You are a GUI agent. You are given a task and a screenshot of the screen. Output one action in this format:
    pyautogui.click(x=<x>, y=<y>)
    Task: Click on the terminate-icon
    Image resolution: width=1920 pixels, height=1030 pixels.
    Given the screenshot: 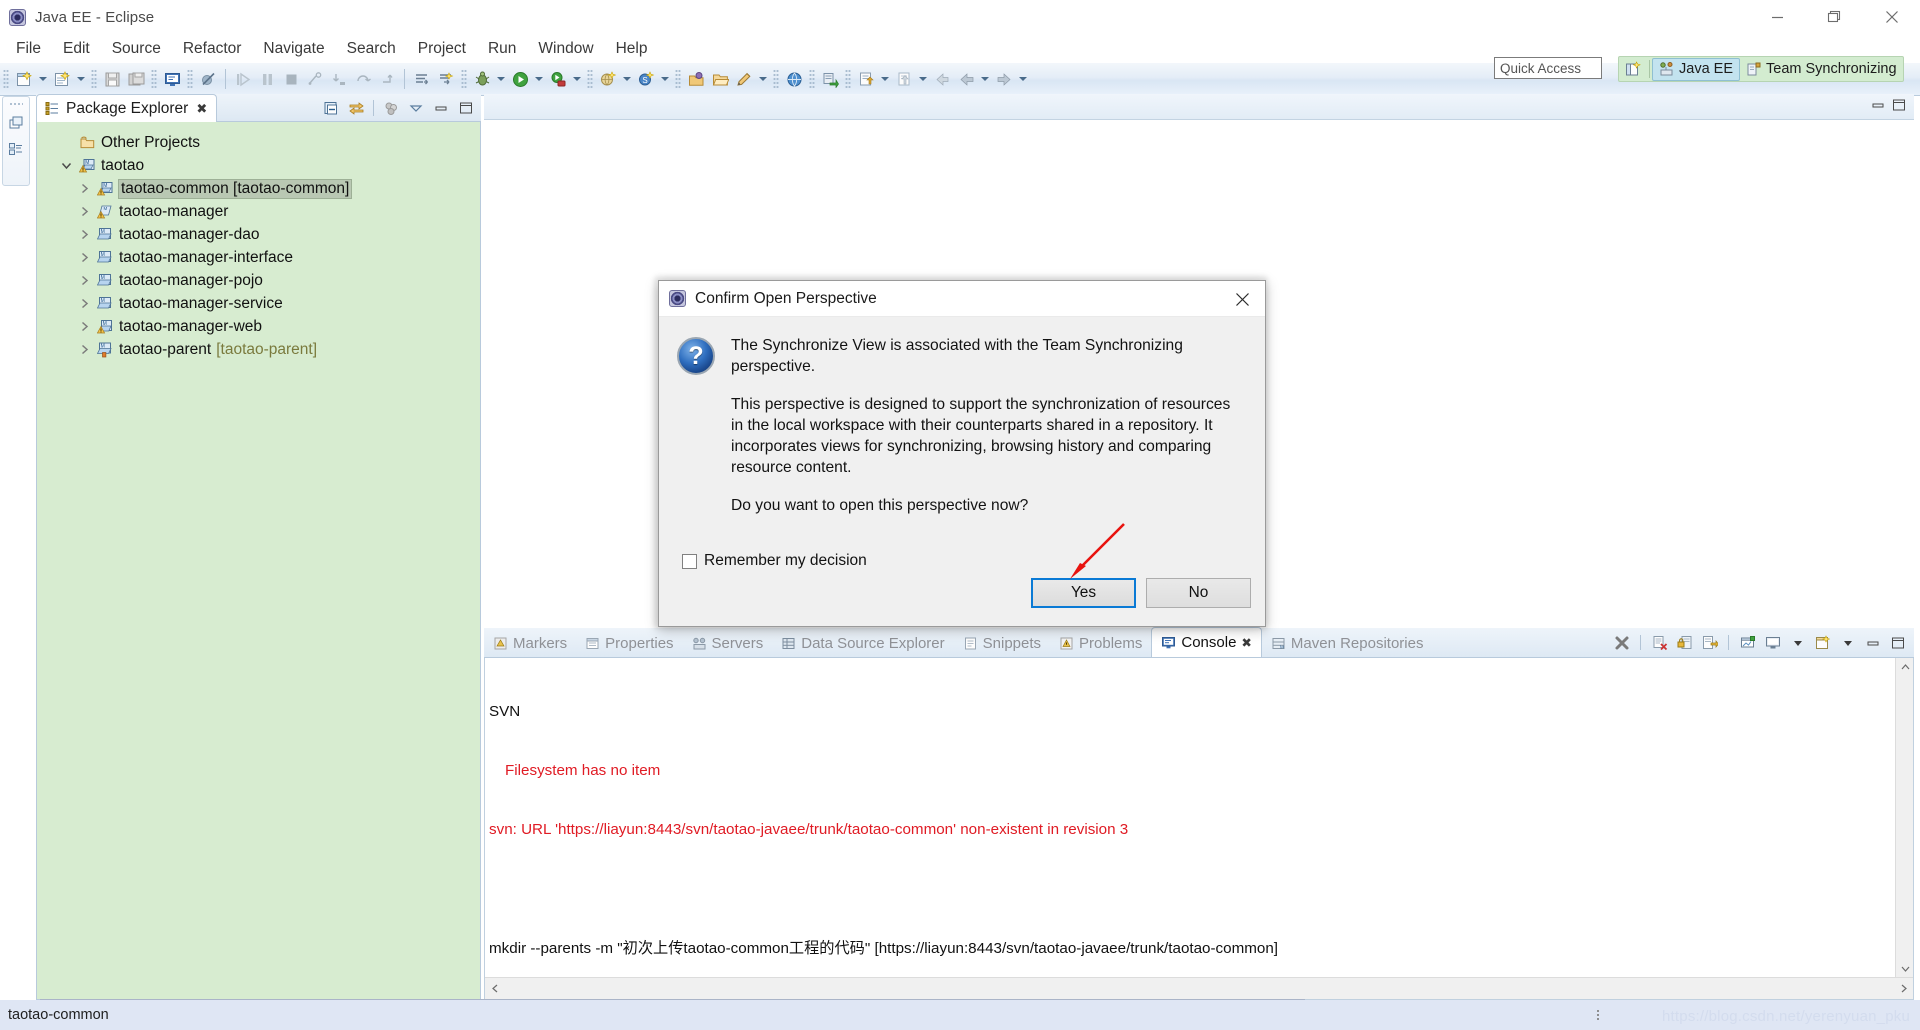 What is the action you would take?
    pyautogui.click(x=1621, y=642)
    